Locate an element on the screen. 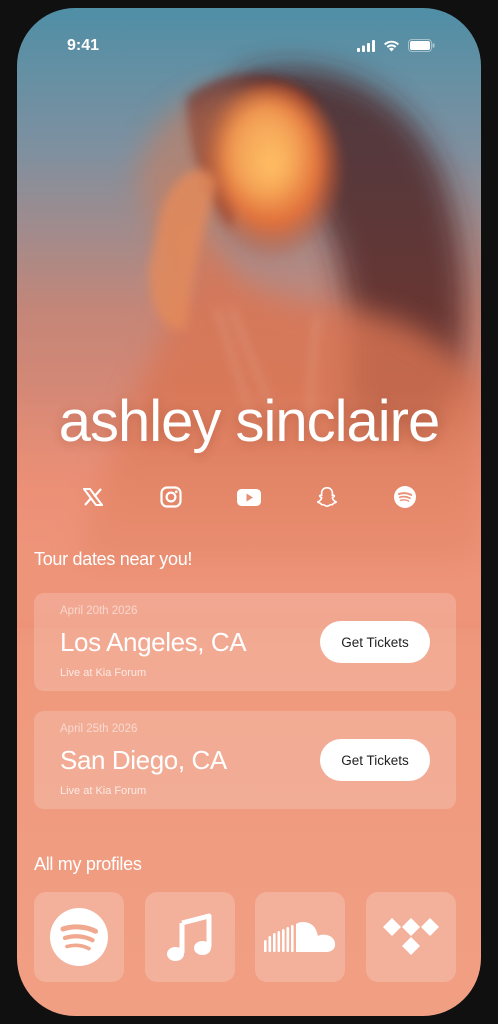 The height and width of the screenshot is (1024, 498). event-date: April 20th 2026 is located at coordinates (99, 611).